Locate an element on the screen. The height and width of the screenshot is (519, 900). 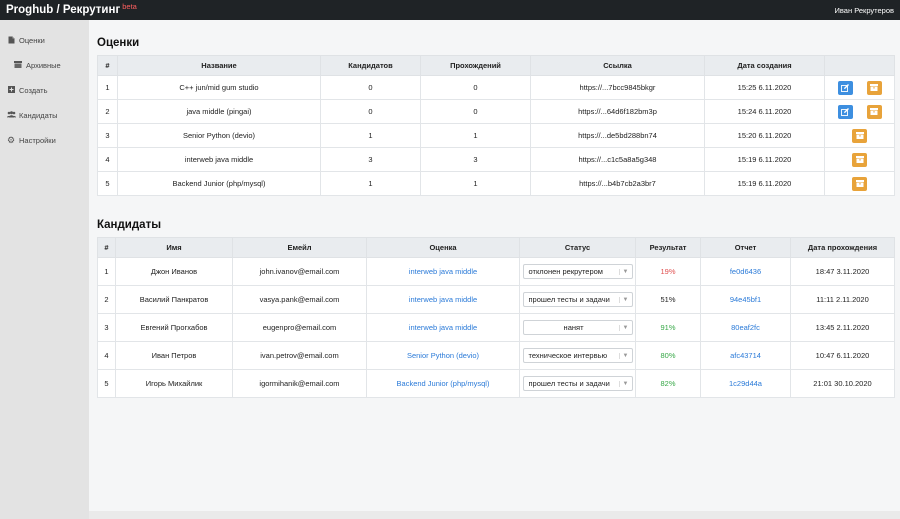
created-date: 15:20 6.11.2020 is located at coordinates (764, 135).